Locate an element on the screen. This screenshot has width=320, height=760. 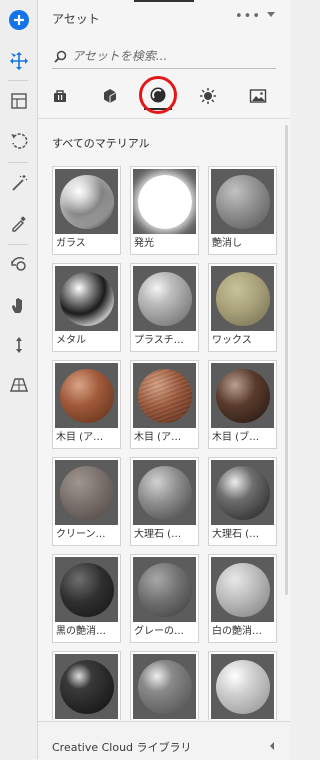
hand-icon is located at coordinates (18, 305).